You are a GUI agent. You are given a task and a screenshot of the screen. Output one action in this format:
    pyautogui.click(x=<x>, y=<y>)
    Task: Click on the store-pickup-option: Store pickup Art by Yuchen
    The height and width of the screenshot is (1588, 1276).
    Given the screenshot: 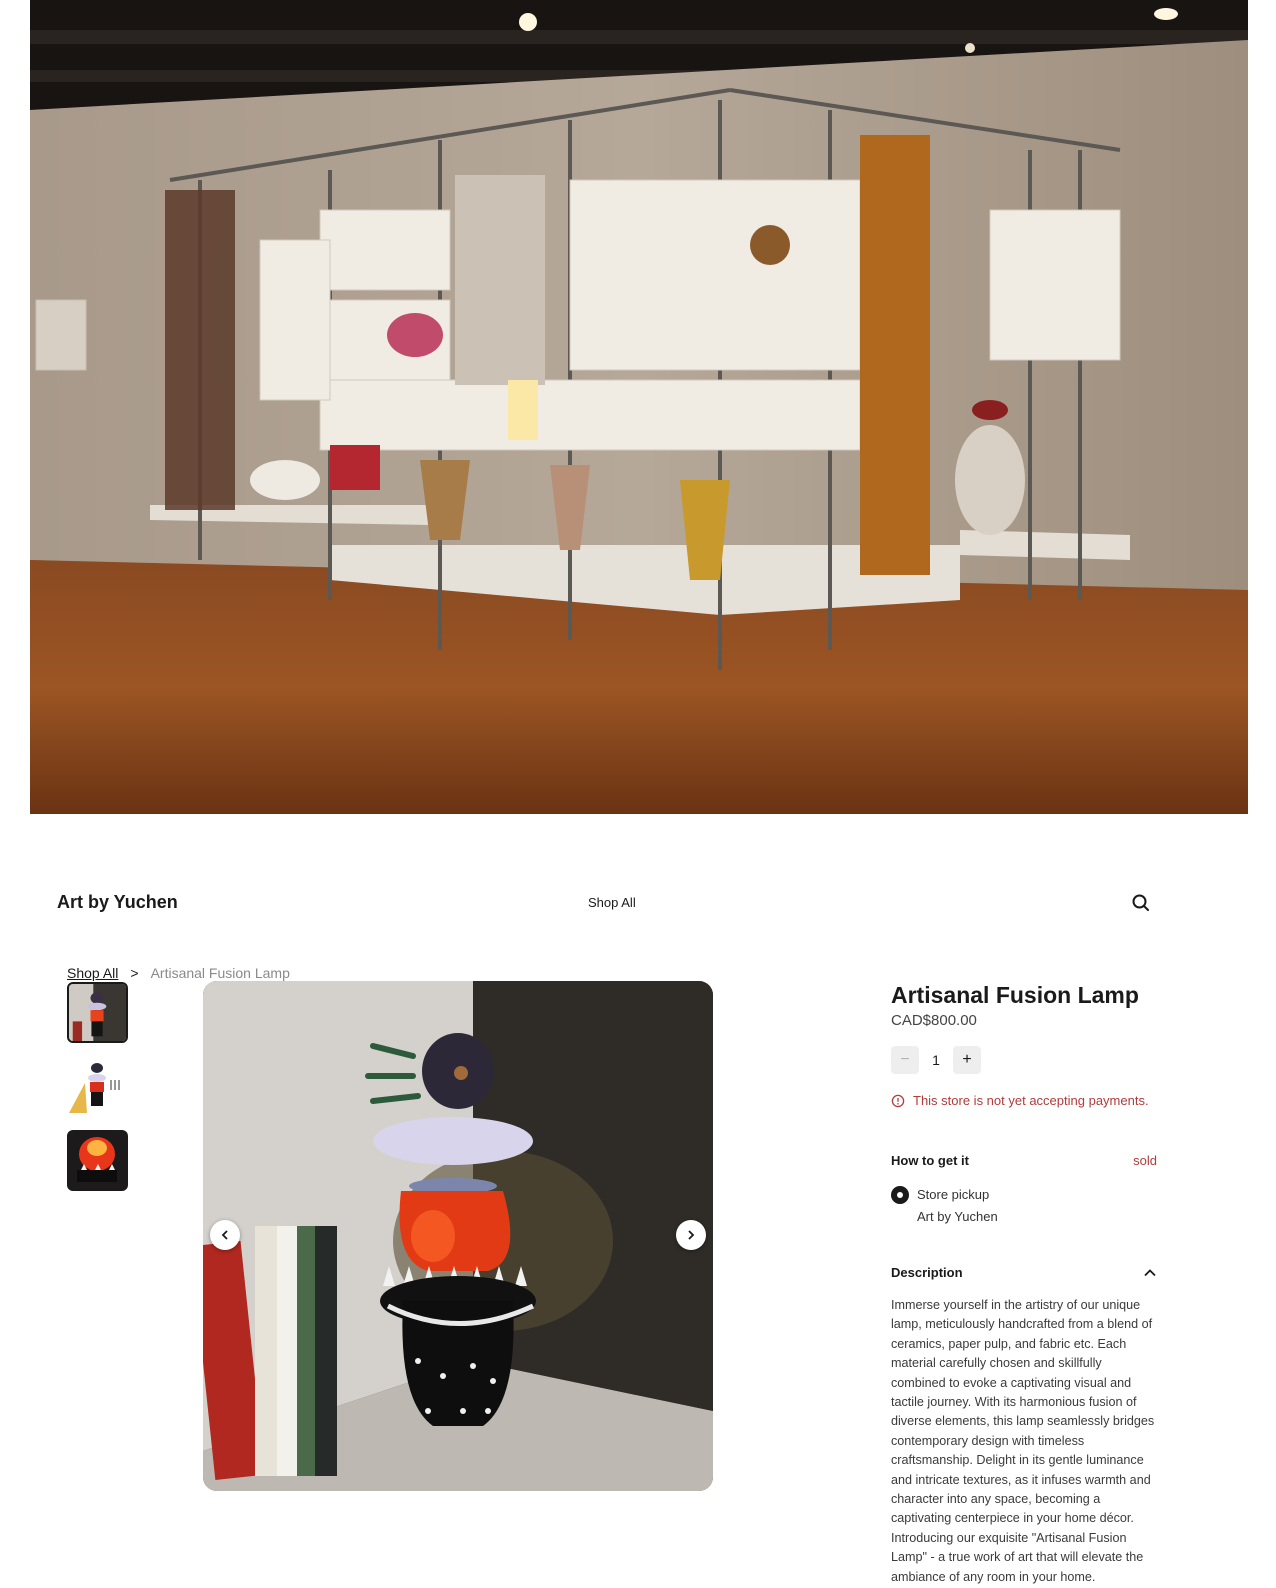 What is the action you would take?
    pyautogui.click(x=1024, y=1207)
    